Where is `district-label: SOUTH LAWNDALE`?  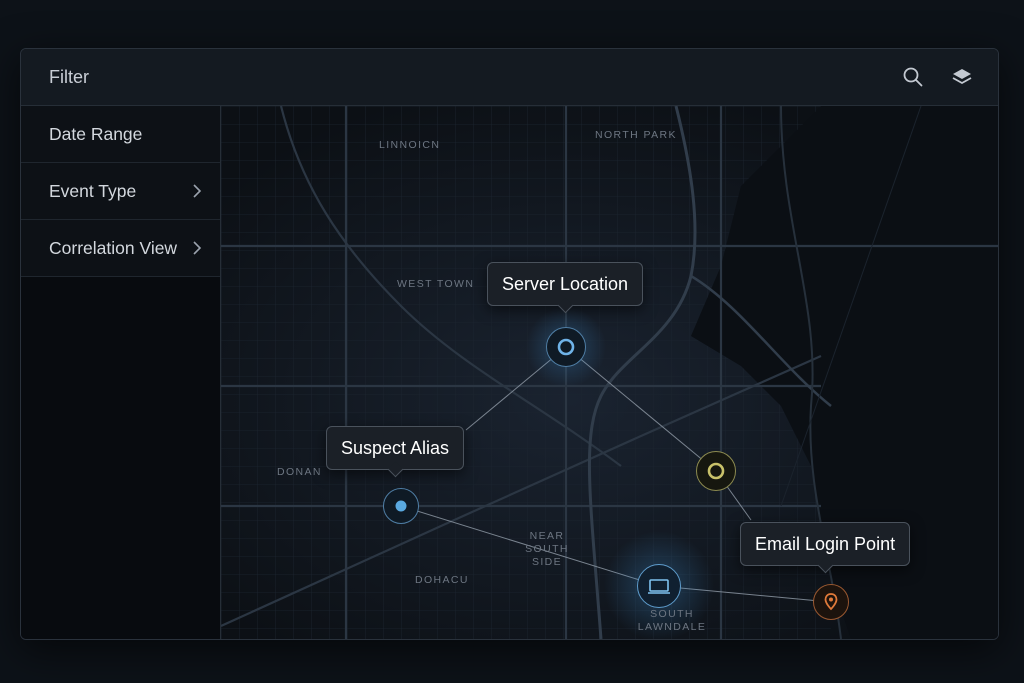 district-label: SOUTH LAWNDALE is located at coordinates (672, 620).